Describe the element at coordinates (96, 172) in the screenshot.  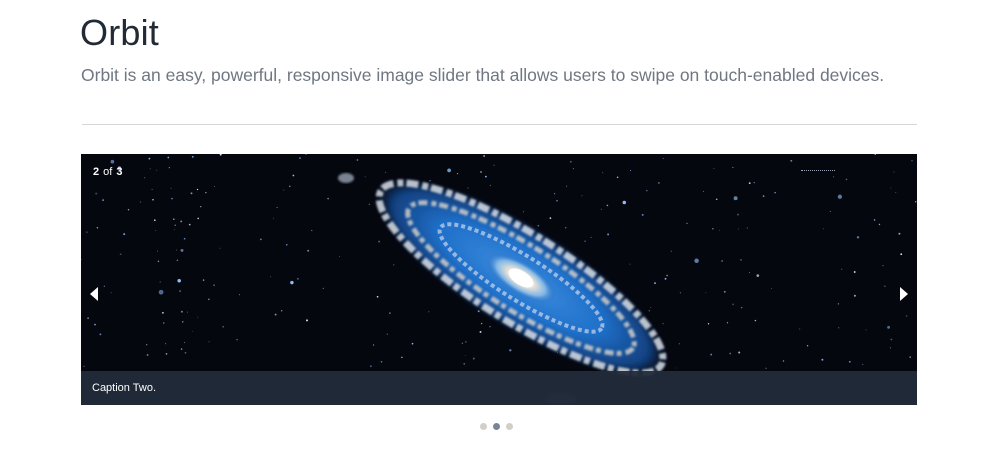
I see `current-slide-number: 2` at that location.